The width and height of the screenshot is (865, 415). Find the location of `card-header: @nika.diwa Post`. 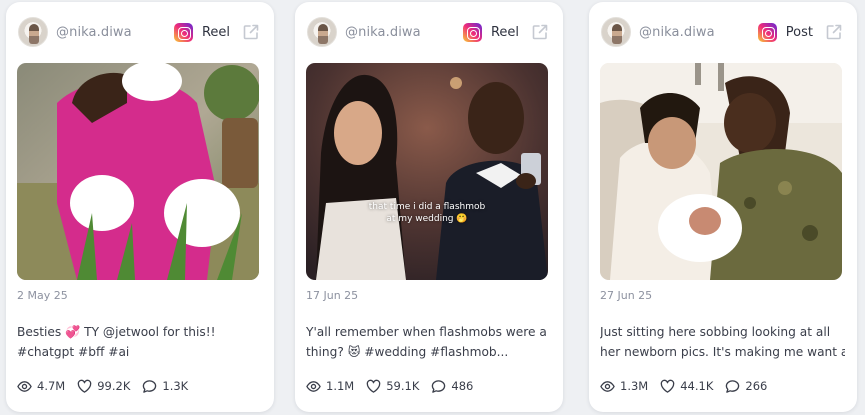

card-header: @nika.diwa Post is located at coordinates (722, 32).